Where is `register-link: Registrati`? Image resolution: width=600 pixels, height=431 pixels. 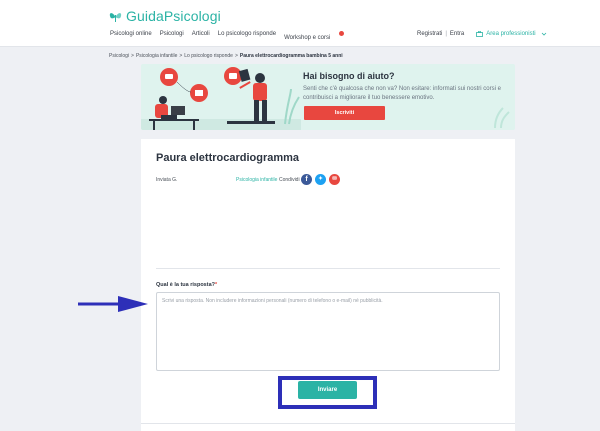 register-link: Registrati is located at coordinates (429, 34).